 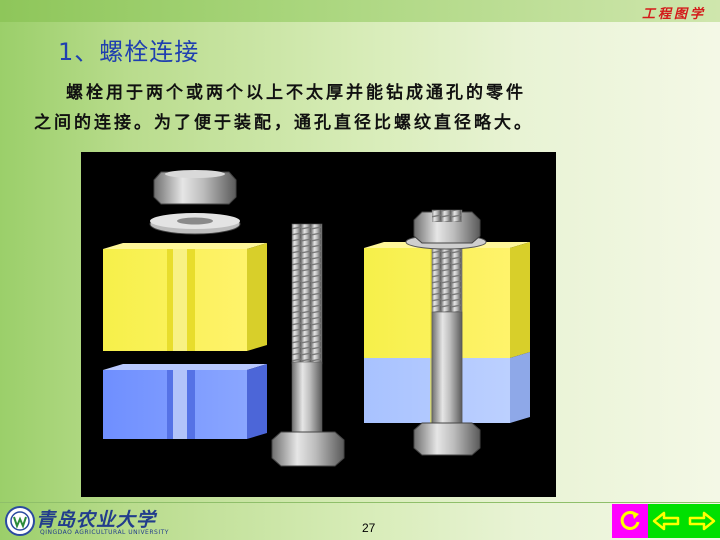 What do you see at coordinates (195, 224) in the screenshot?
I see `washer-exploded` at bounding box center [195, 224].